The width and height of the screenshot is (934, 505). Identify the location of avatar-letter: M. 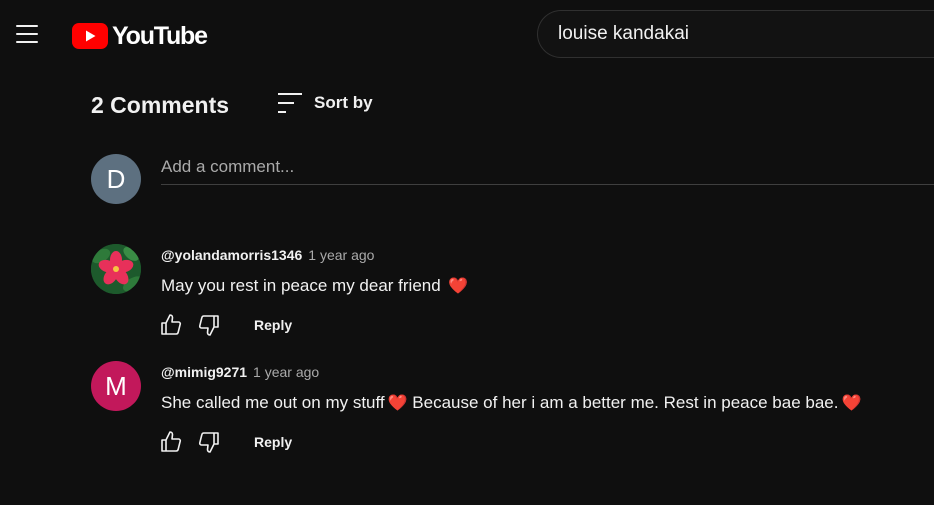
(116, 385).